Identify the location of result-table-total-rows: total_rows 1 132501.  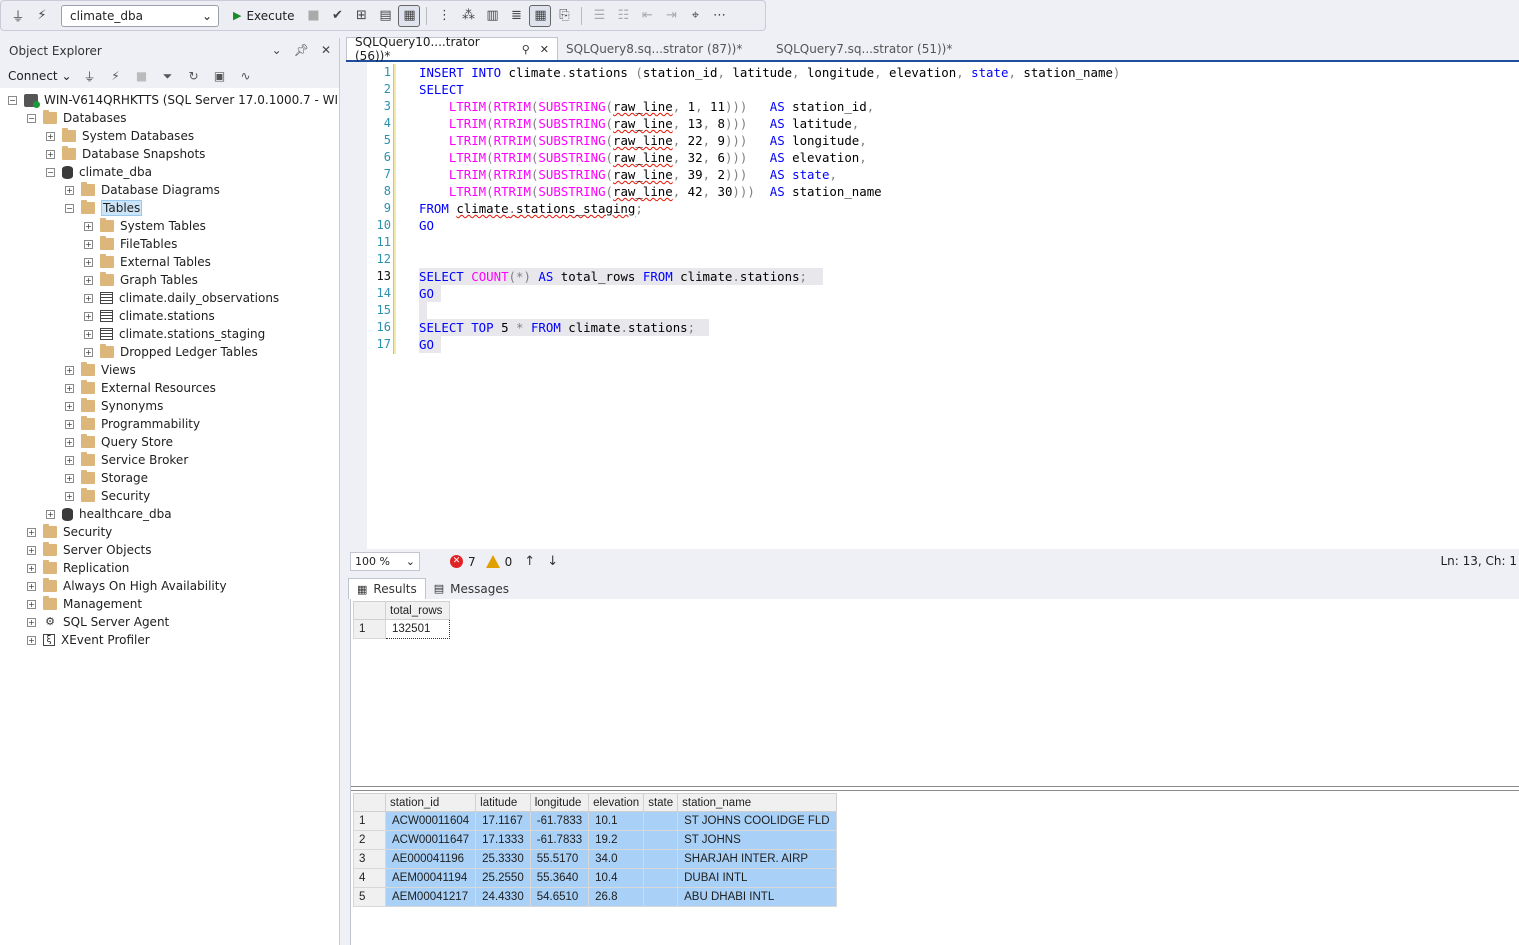
(401, 620).